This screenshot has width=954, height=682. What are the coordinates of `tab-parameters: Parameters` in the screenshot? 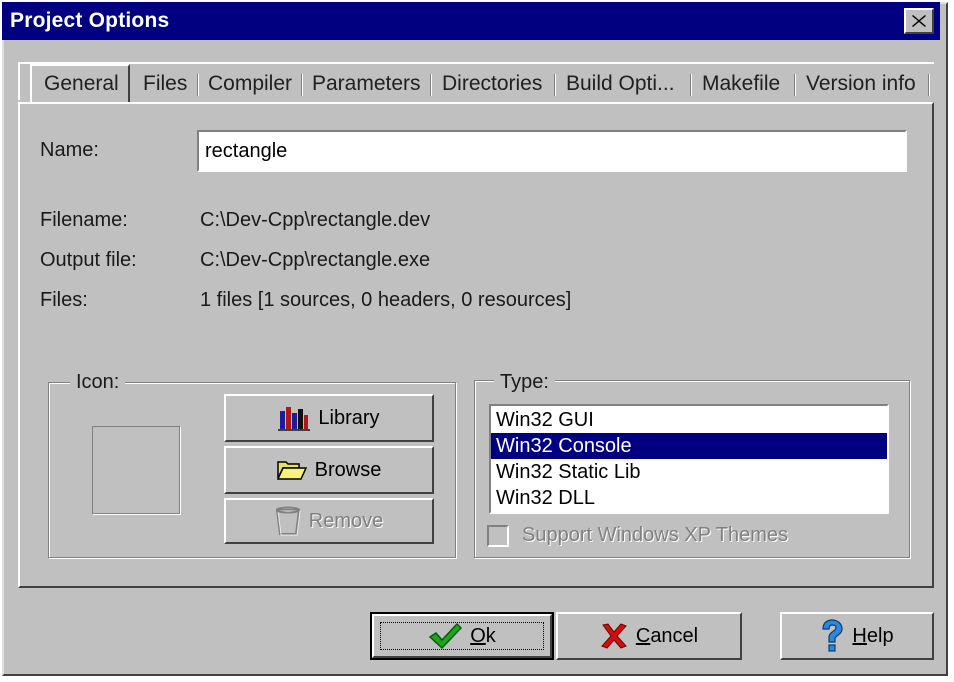 It's located at (366, 84).